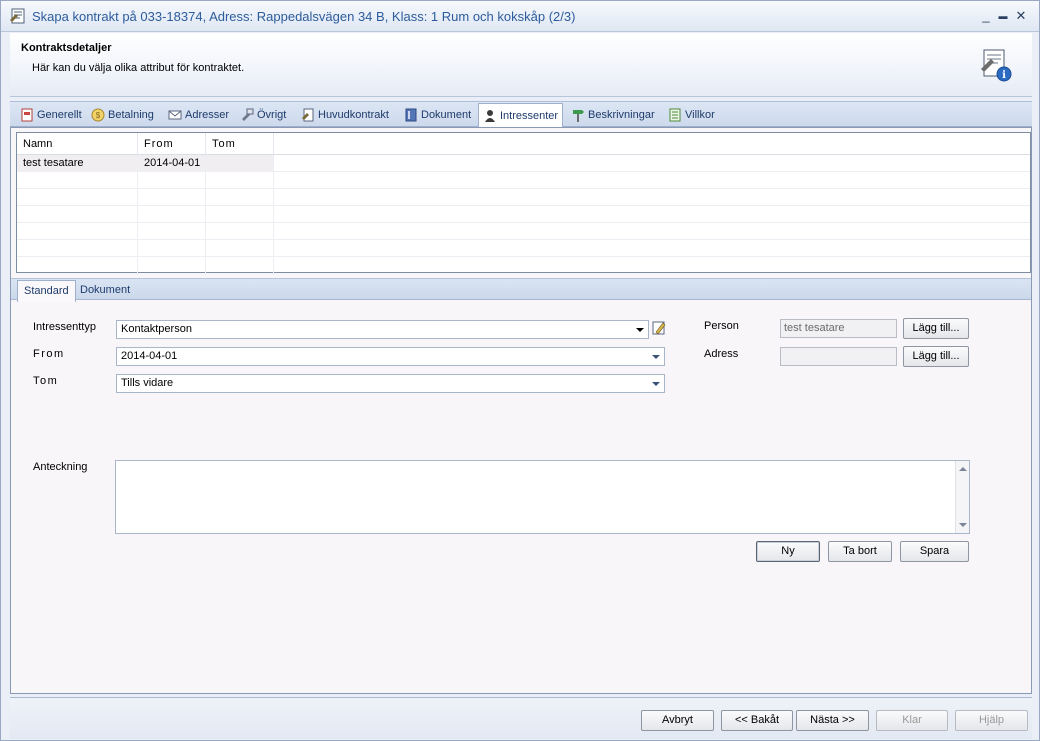 The image size is (1040, 741). Describe the element at coordinates (523, 163) in the screenshot. I see `table-row: test tesatare 2014-04-01` at that location.